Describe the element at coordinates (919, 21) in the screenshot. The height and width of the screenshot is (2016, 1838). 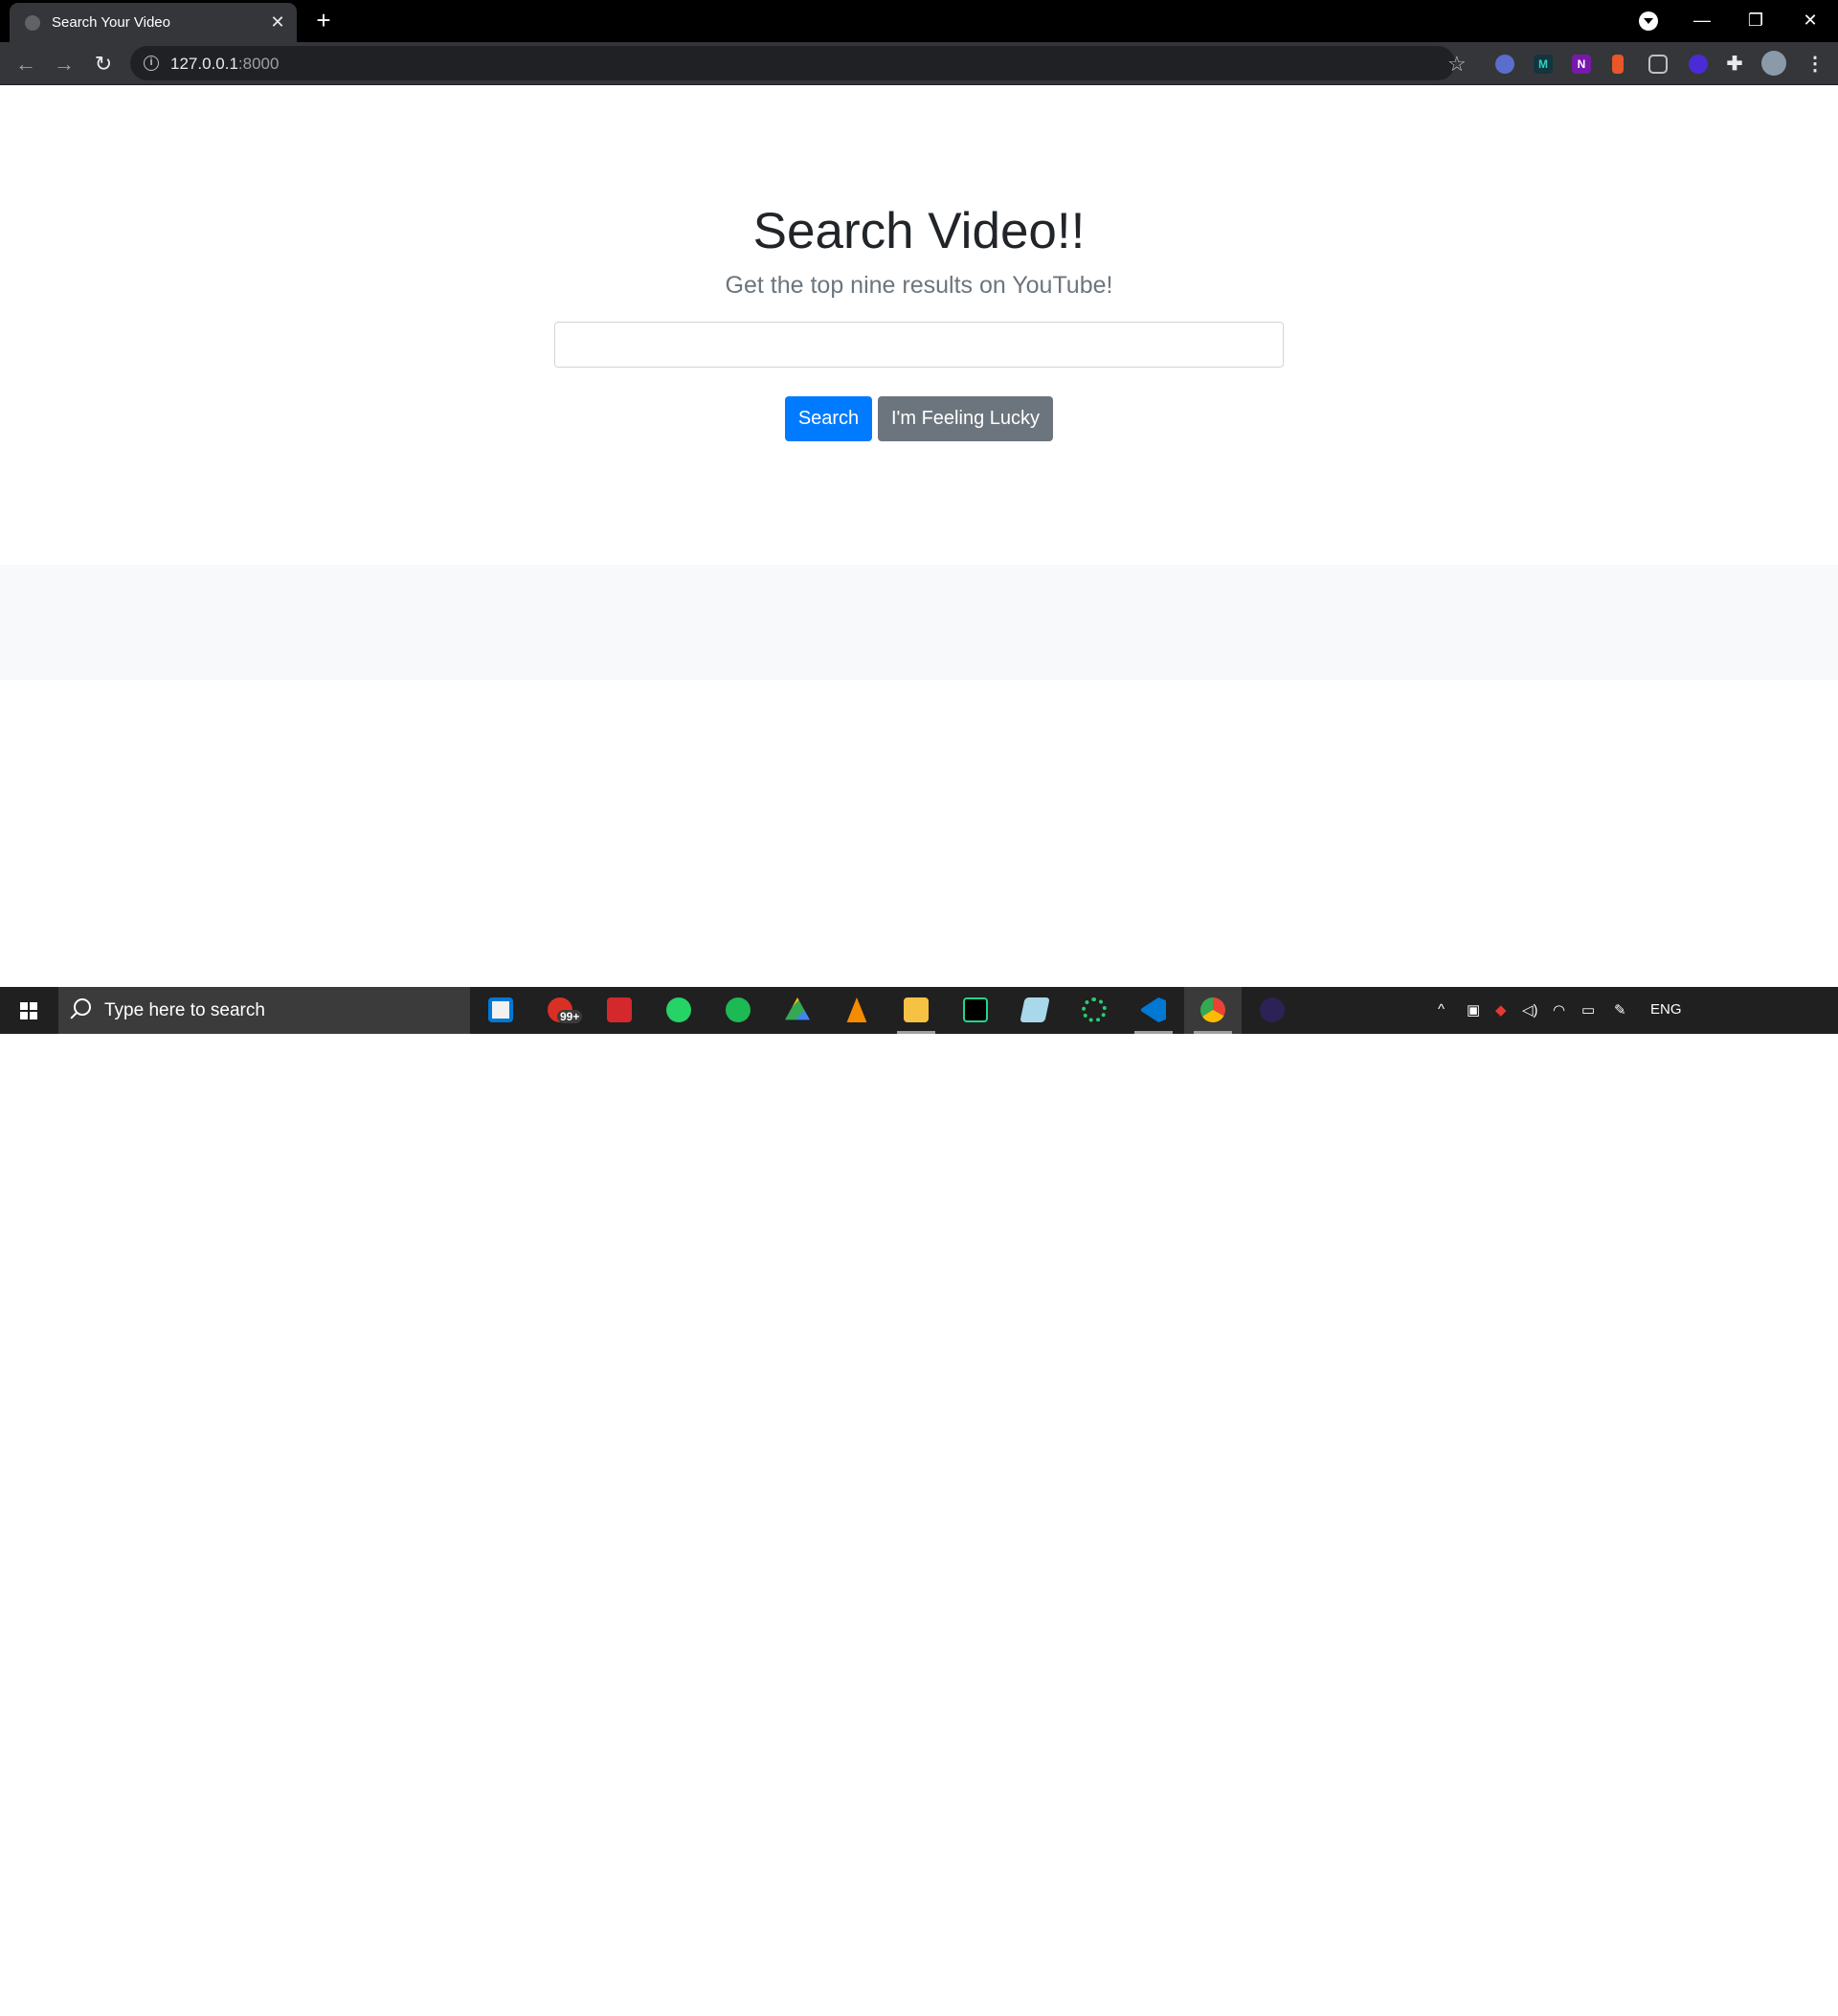
I see `browser-titlebar: Search Your Video ✕ + — ❐ ✕` at that location.